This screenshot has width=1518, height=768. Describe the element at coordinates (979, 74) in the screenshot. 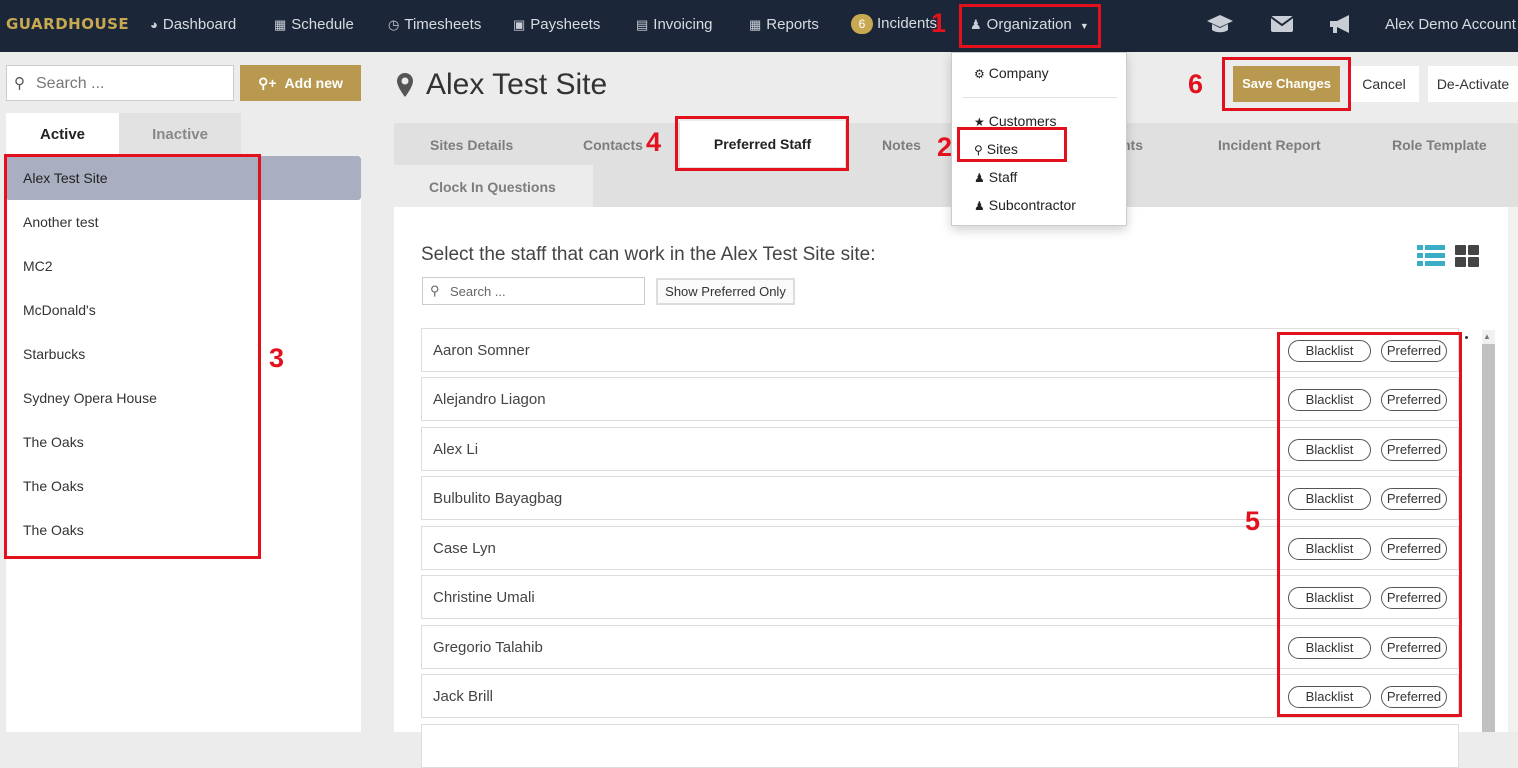

I see `cog-icon: ⚙` at that location.